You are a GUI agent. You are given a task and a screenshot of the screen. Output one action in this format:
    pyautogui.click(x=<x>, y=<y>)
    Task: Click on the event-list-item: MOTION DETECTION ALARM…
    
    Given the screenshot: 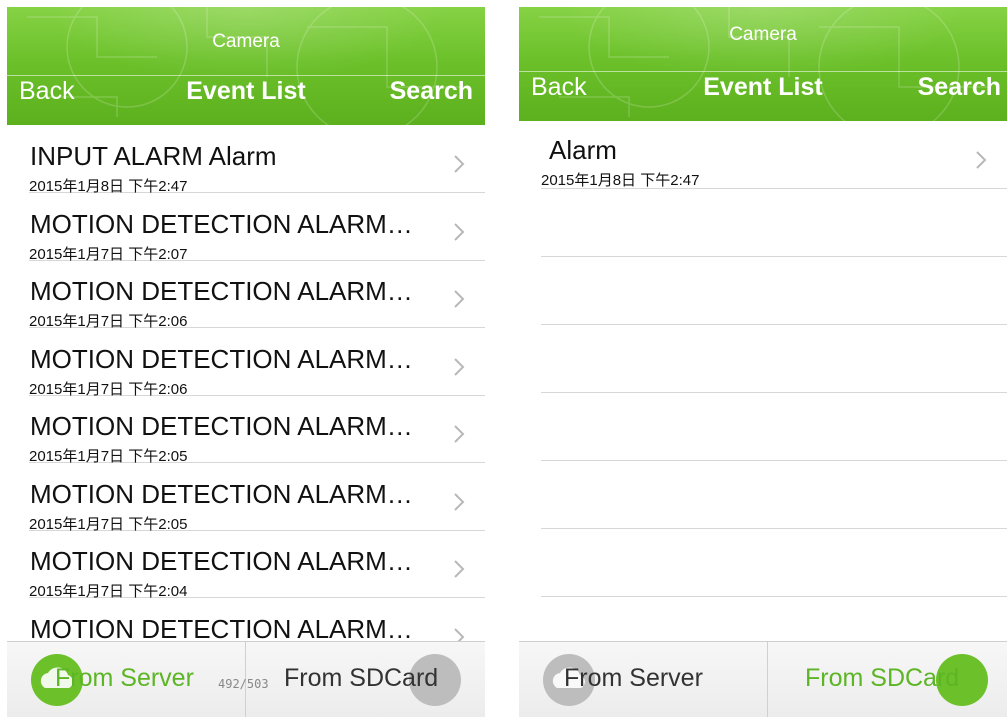 What is the action you would take?
    pyautogui.click(x=257, y=620)
    